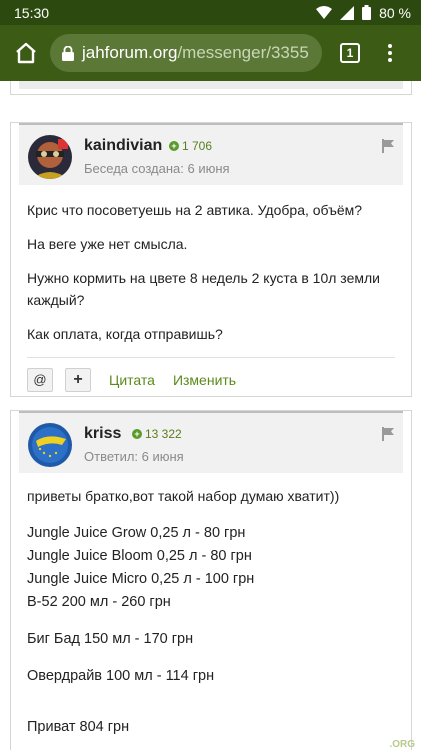  I want to click on price-item: Приват 804 грн, so click(78, 727).